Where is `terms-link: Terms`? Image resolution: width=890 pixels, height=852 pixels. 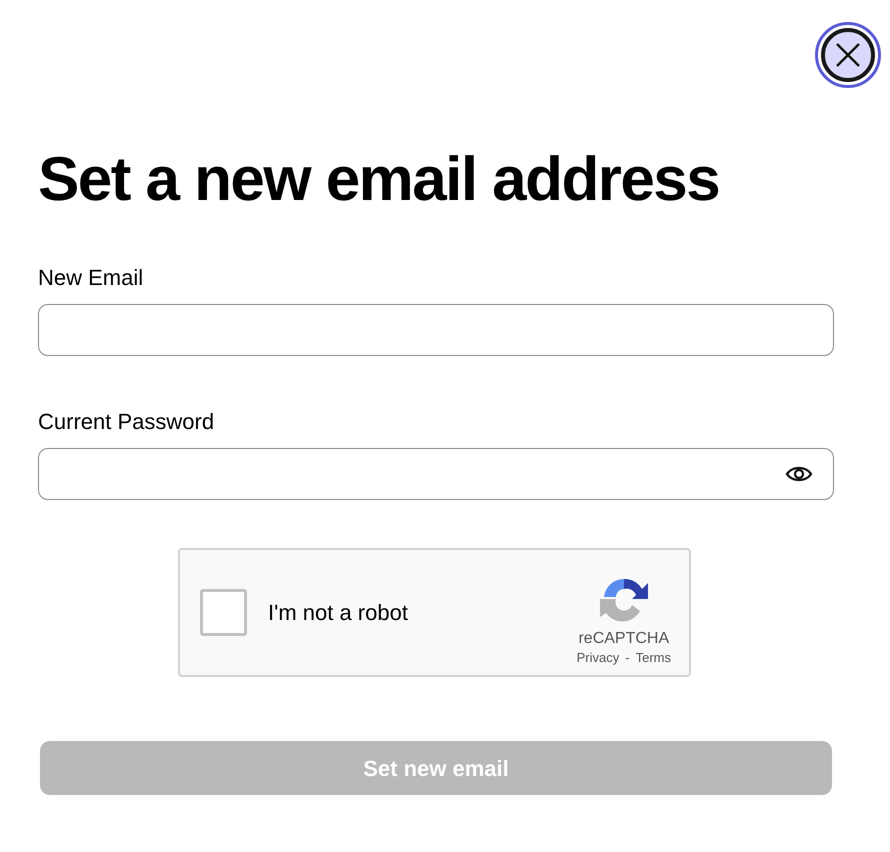
terms-link: Terms is located at coordinates (653, 657).